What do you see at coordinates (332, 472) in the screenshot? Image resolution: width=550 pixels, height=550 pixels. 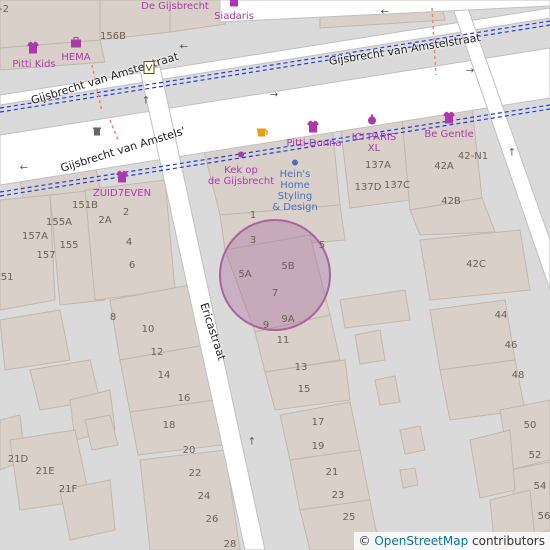 I see `house-number: 21` at bounding box center [332, 472].